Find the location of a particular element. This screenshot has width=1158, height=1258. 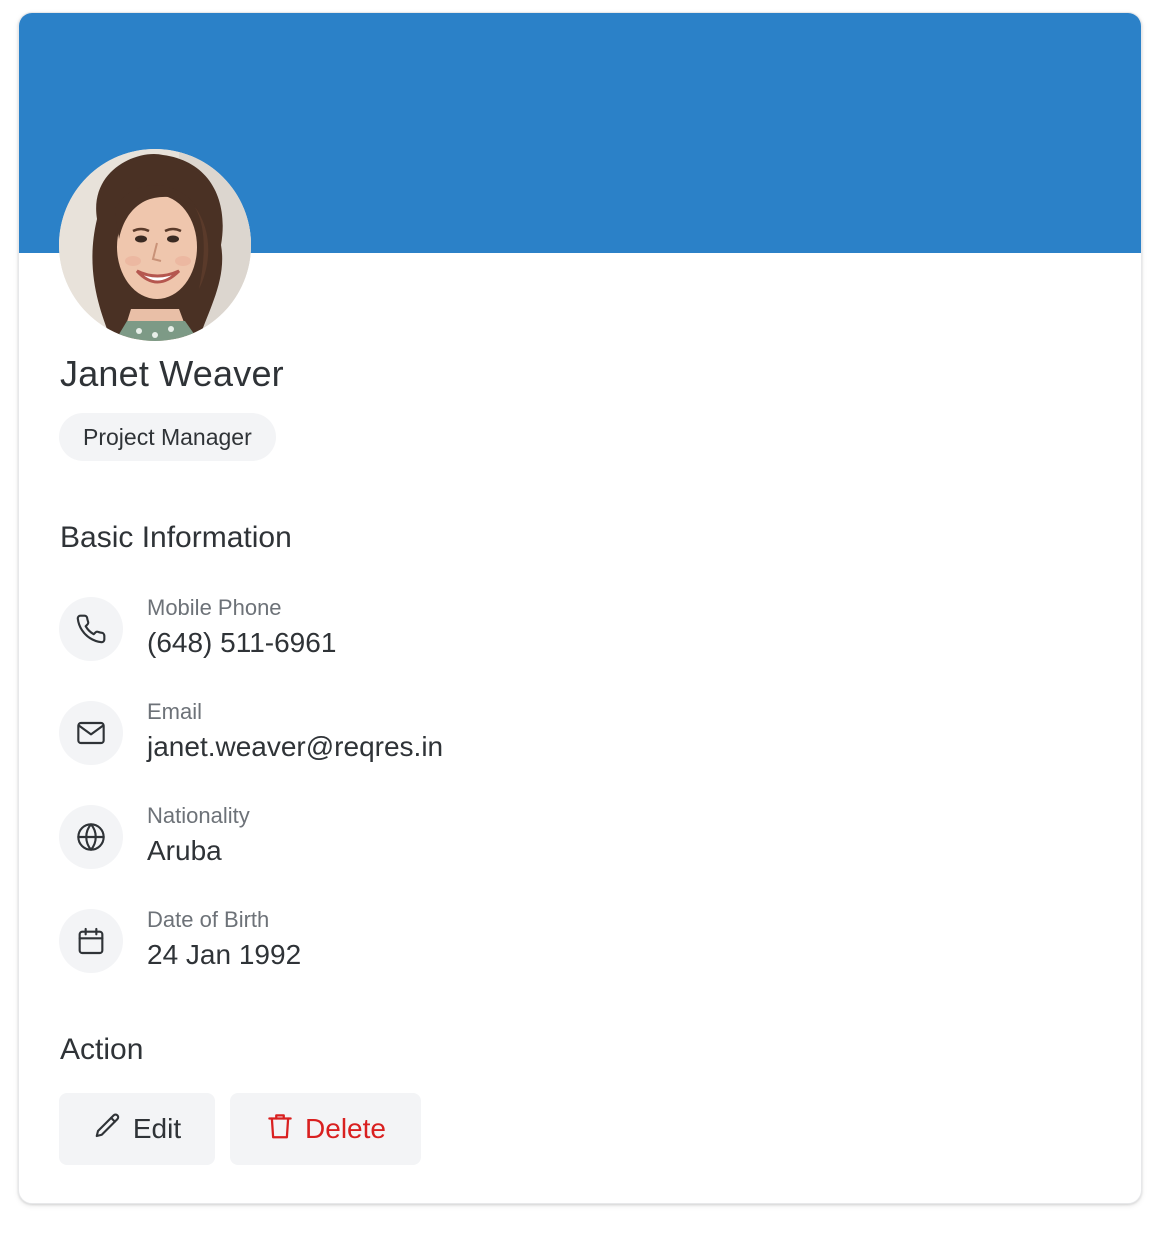

basic-info-title: Basic Information is located at coordinates (176, 537).